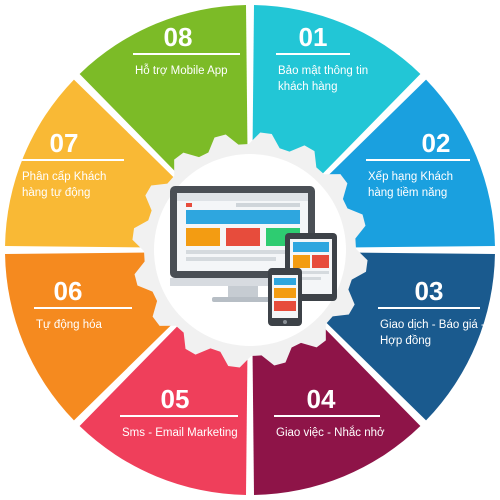  Describe the element at coordinates (178, 37) in the screenshot. I see `segment-08-number: 08` at that location.